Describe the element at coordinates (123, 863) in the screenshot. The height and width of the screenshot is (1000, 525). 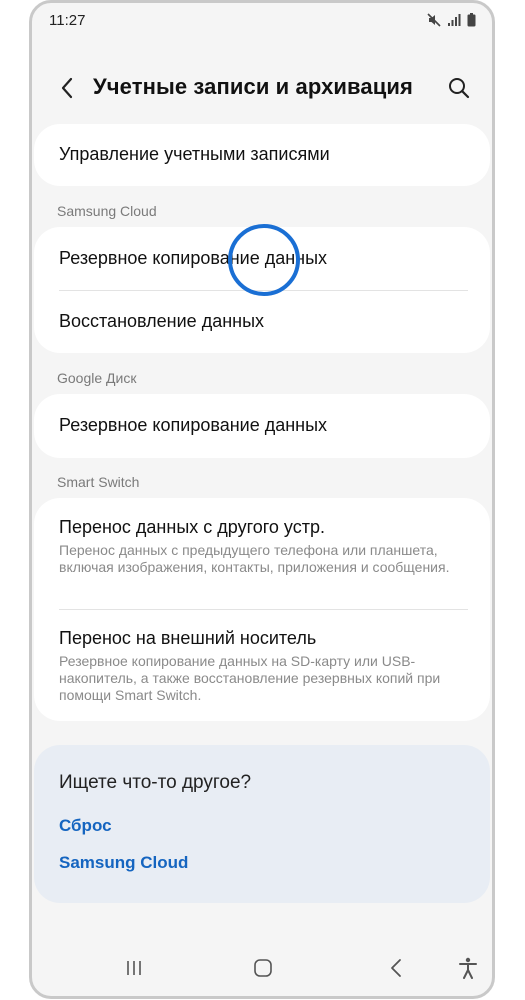
I see `samsung-cloud-link: Samsung Cloud` at that location.